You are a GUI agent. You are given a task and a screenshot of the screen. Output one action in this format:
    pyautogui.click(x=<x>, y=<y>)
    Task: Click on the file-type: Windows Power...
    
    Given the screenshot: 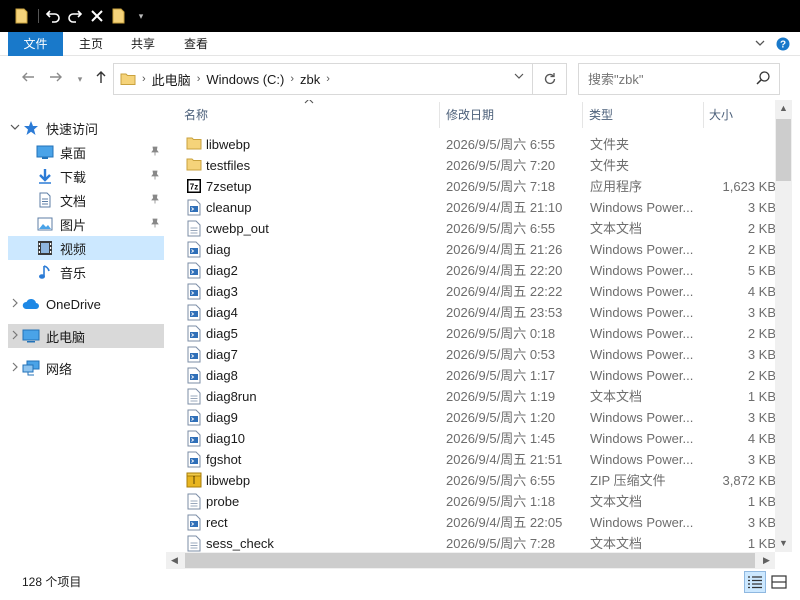 What is the action you would take?
    pyautogui.click(x=642, y=207)
    